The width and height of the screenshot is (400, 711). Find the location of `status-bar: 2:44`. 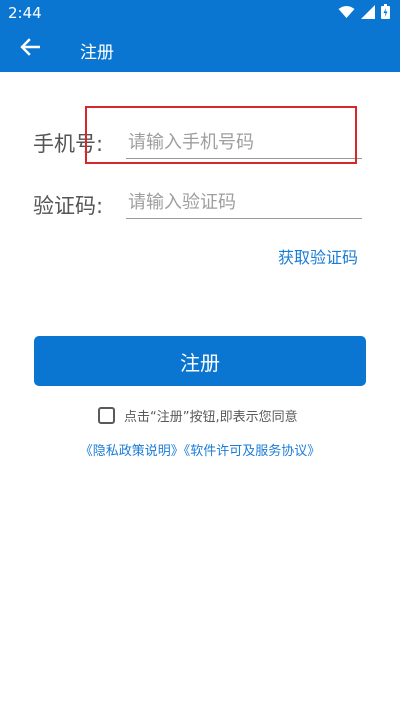

status-bar: 2:44 is located at coordinates (200, 13).